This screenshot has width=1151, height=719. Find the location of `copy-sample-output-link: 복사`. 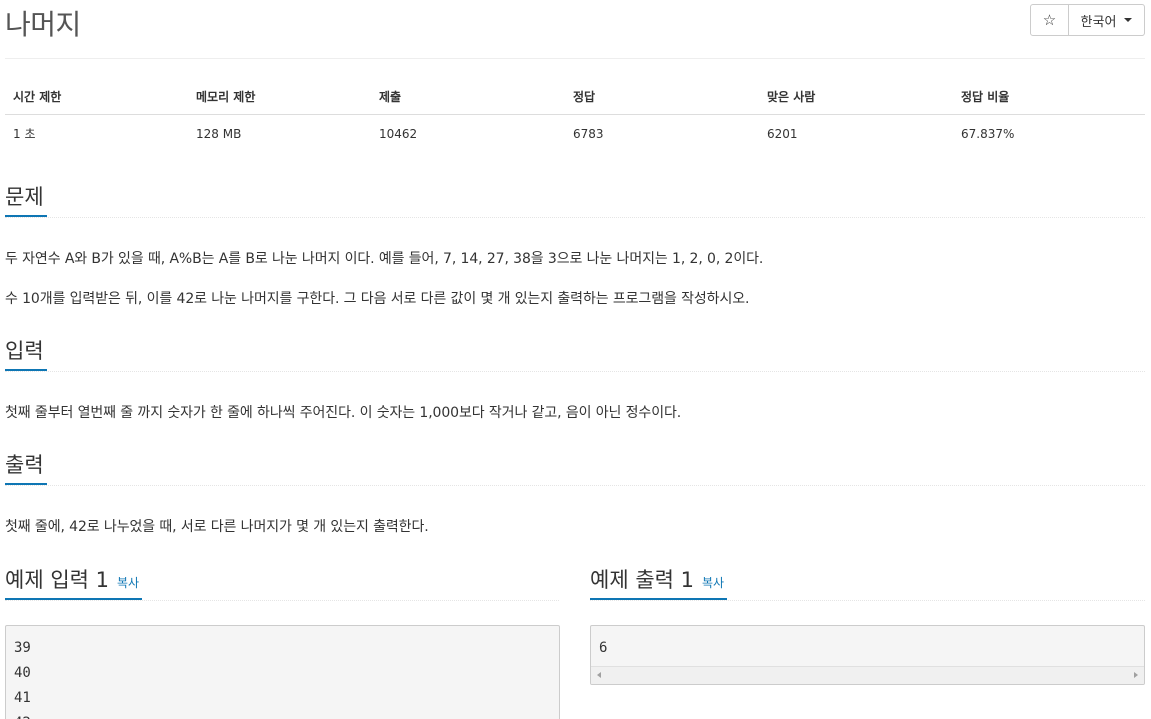

copy-sample-output-link: 복사 is located at coordinates (713, 583).